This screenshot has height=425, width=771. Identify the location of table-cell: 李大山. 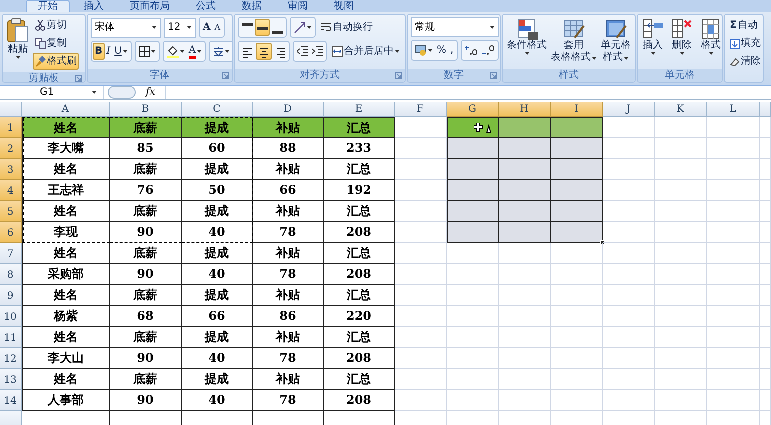
(66, 358).